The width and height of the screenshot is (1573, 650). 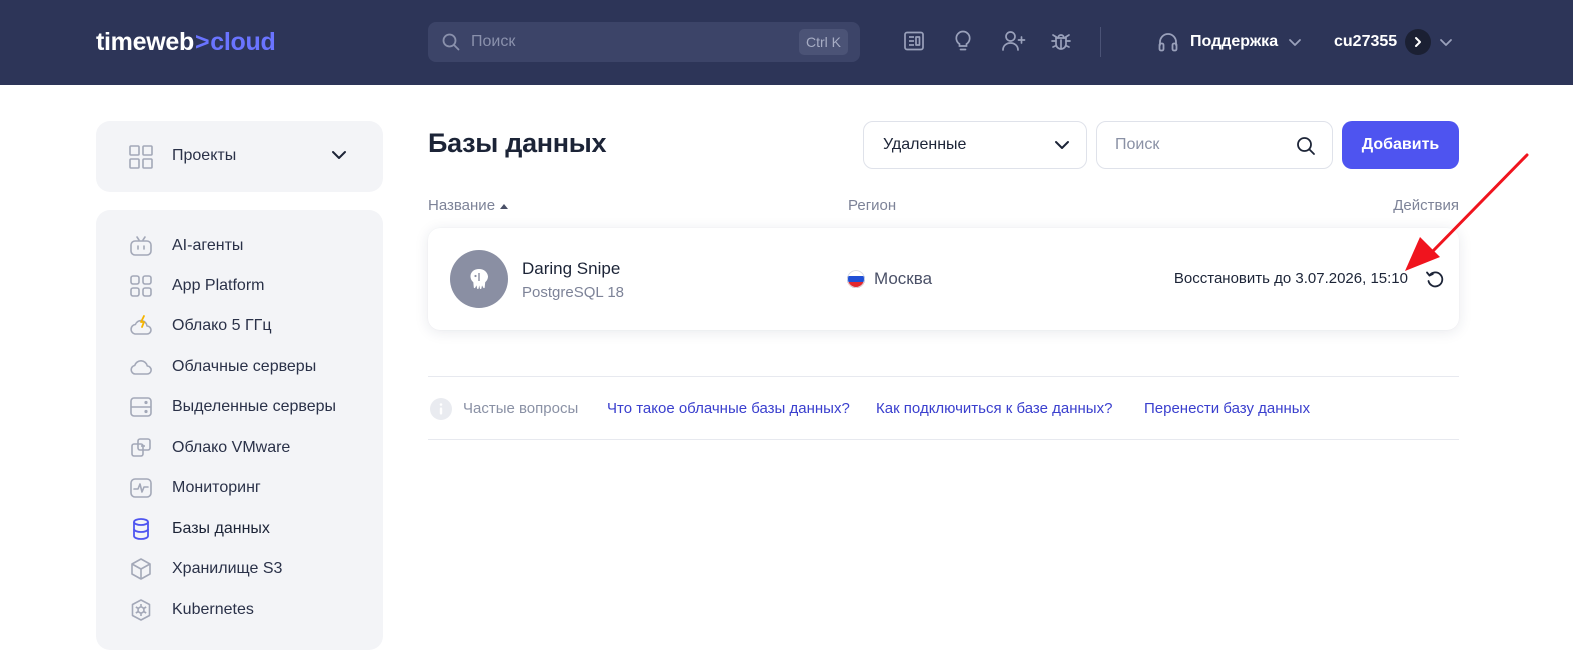 I want to click on column-header-name: Название, so click(x=468, y=205).